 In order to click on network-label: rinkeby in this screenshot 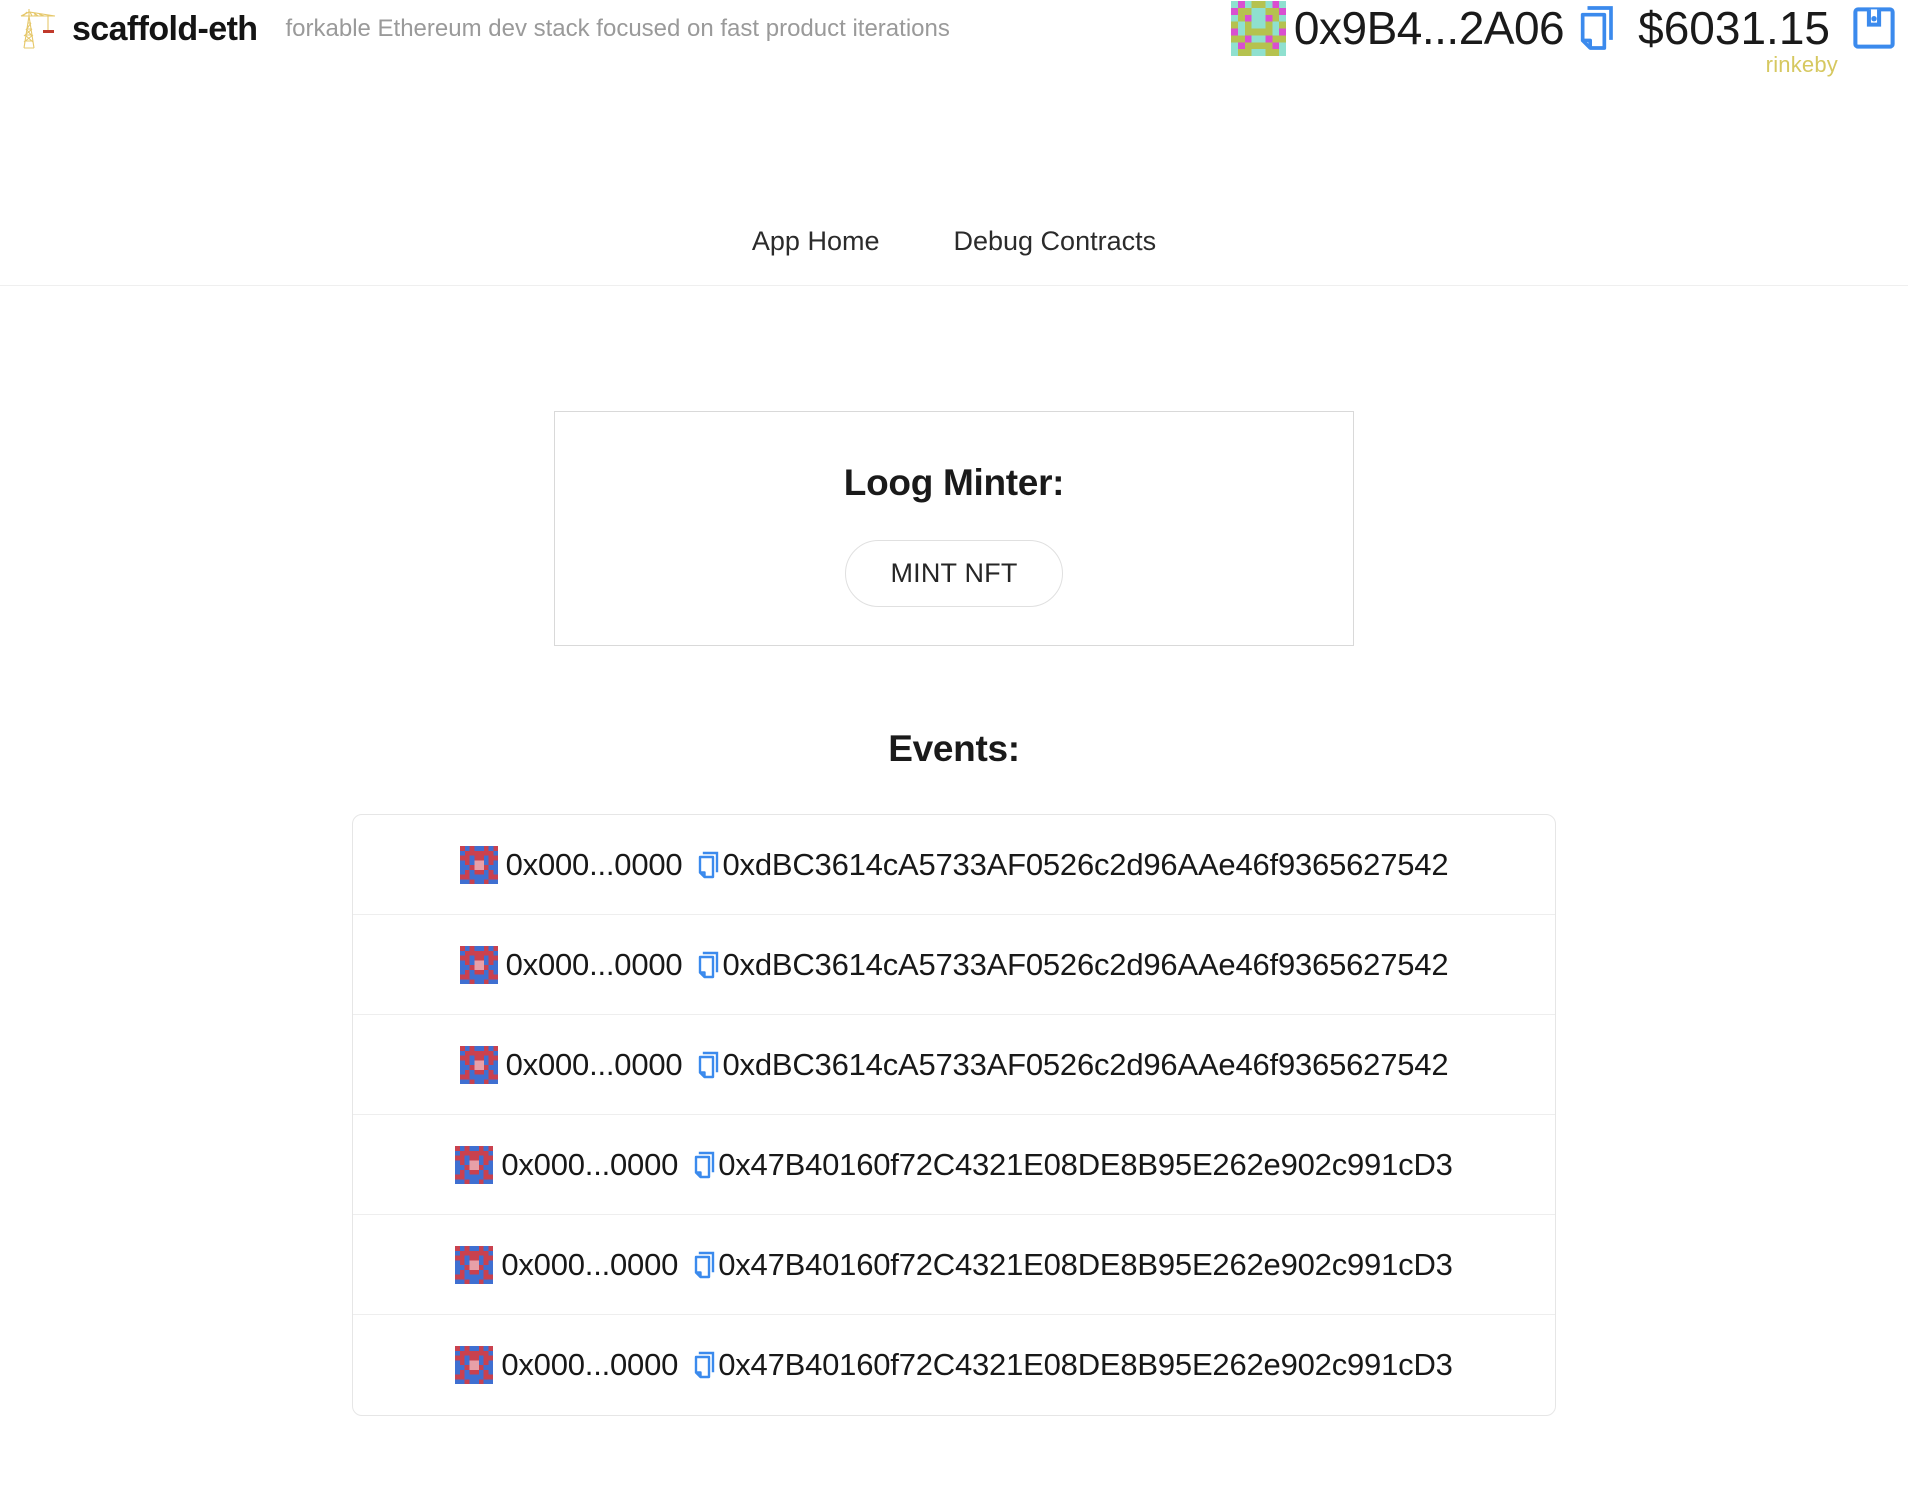, I will do `click(1801, 64)`.